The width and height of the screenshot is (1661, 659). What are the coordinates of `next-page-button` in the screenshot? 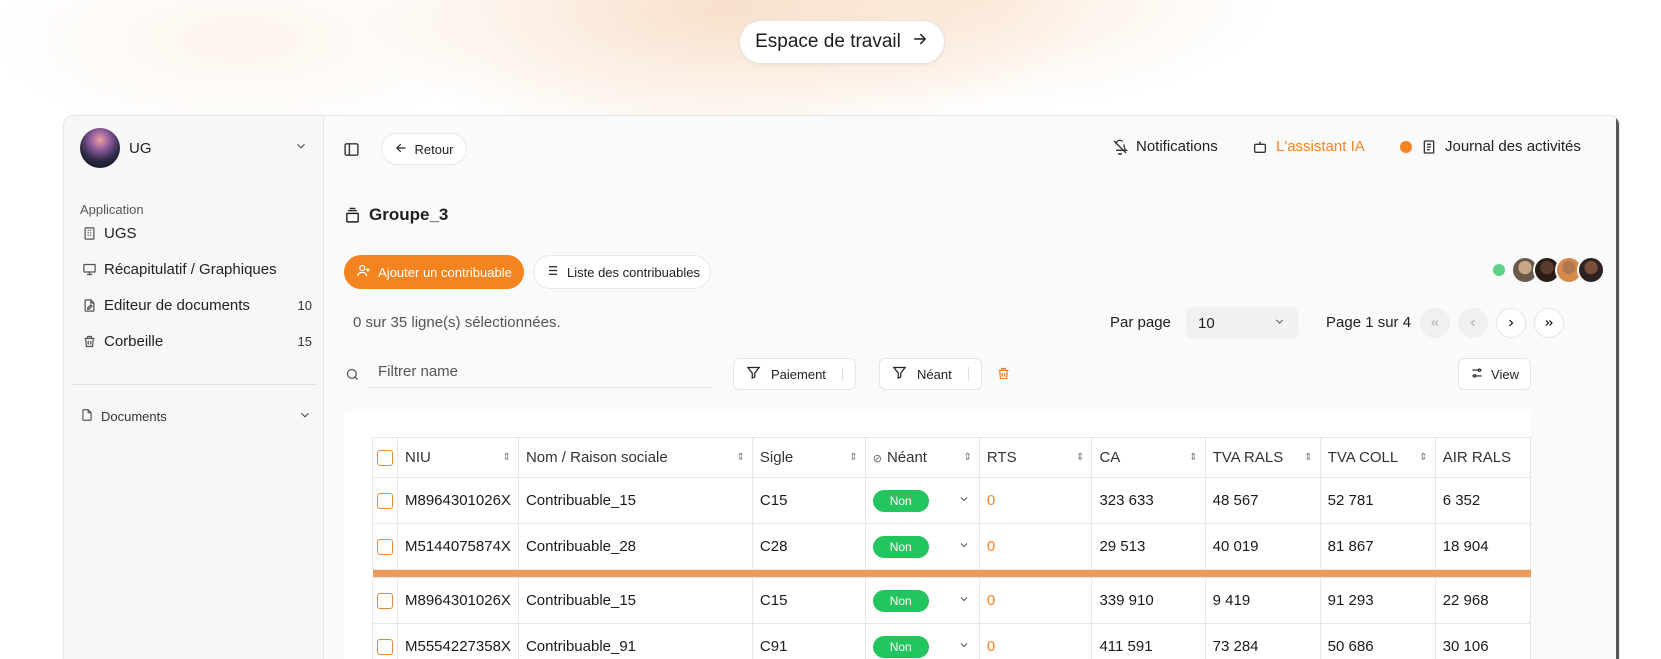 It's located at (1511, 323).